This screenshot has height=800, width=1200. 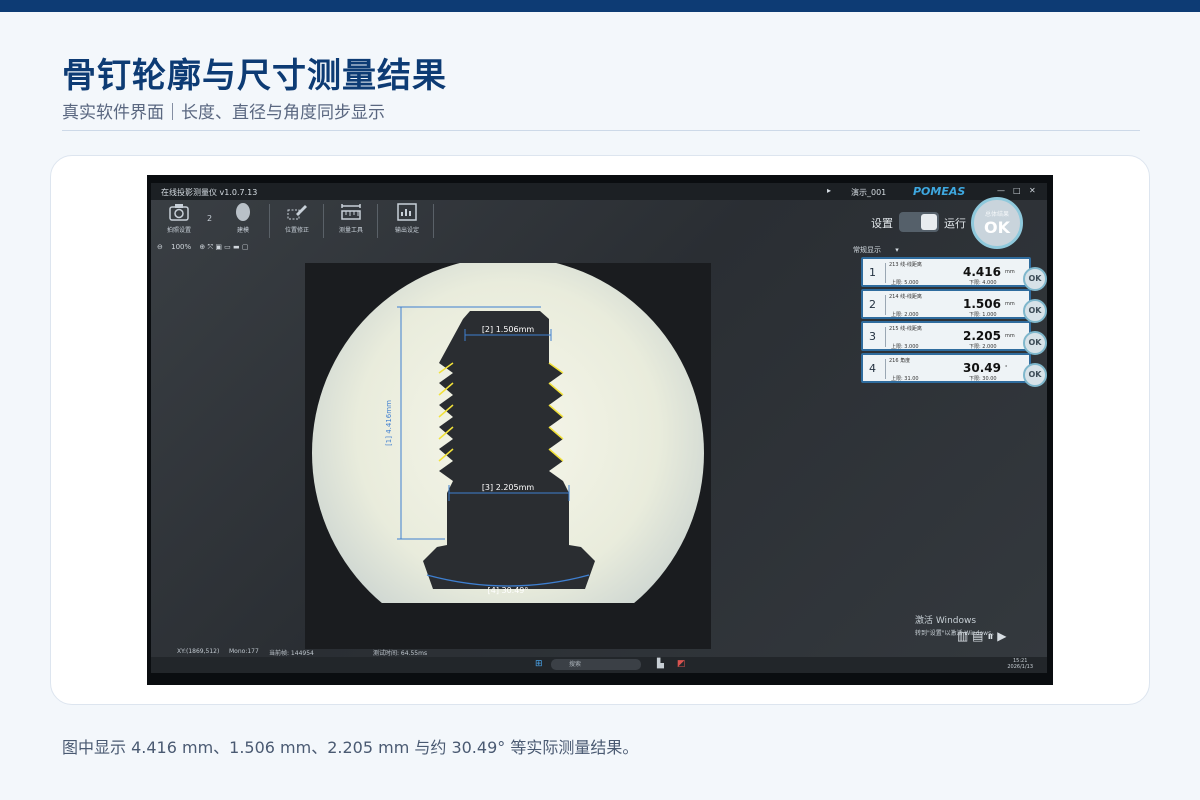 What do you see at coordinates (946, 368) in the screenshot?
I see `result-row: 4 216 角度 30.49 ° 上限: 31.00 下限: 30.00` at bounding box center [946, 368].